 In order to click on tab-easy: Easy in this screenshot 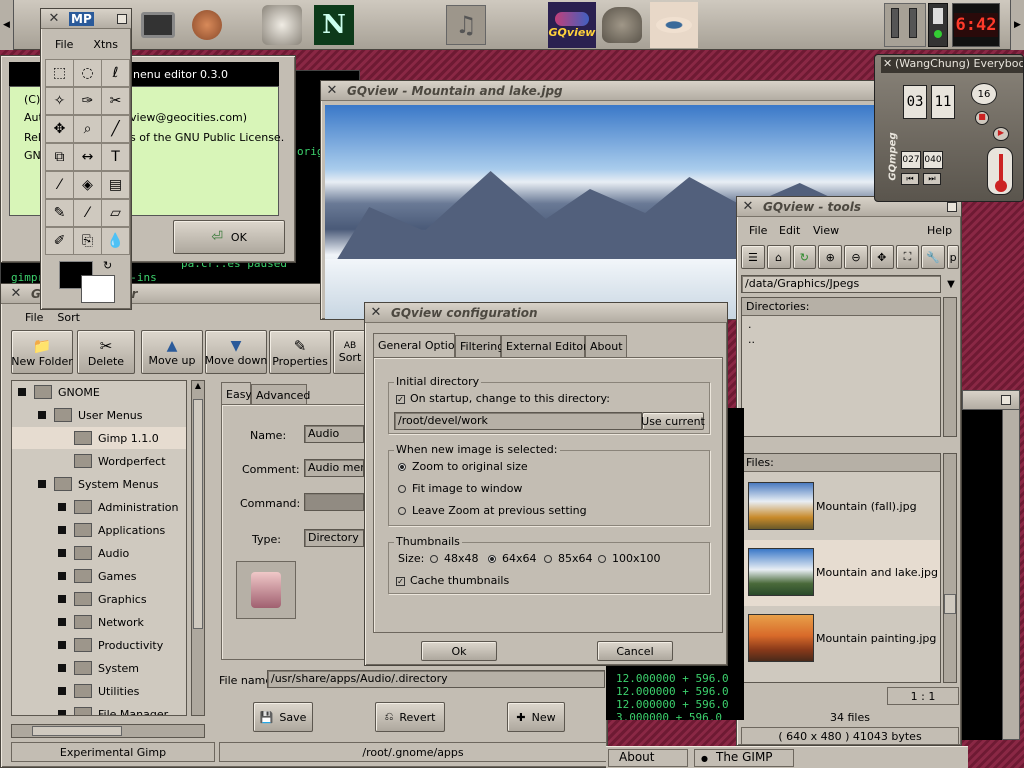, I will do `click(236, 394)`.